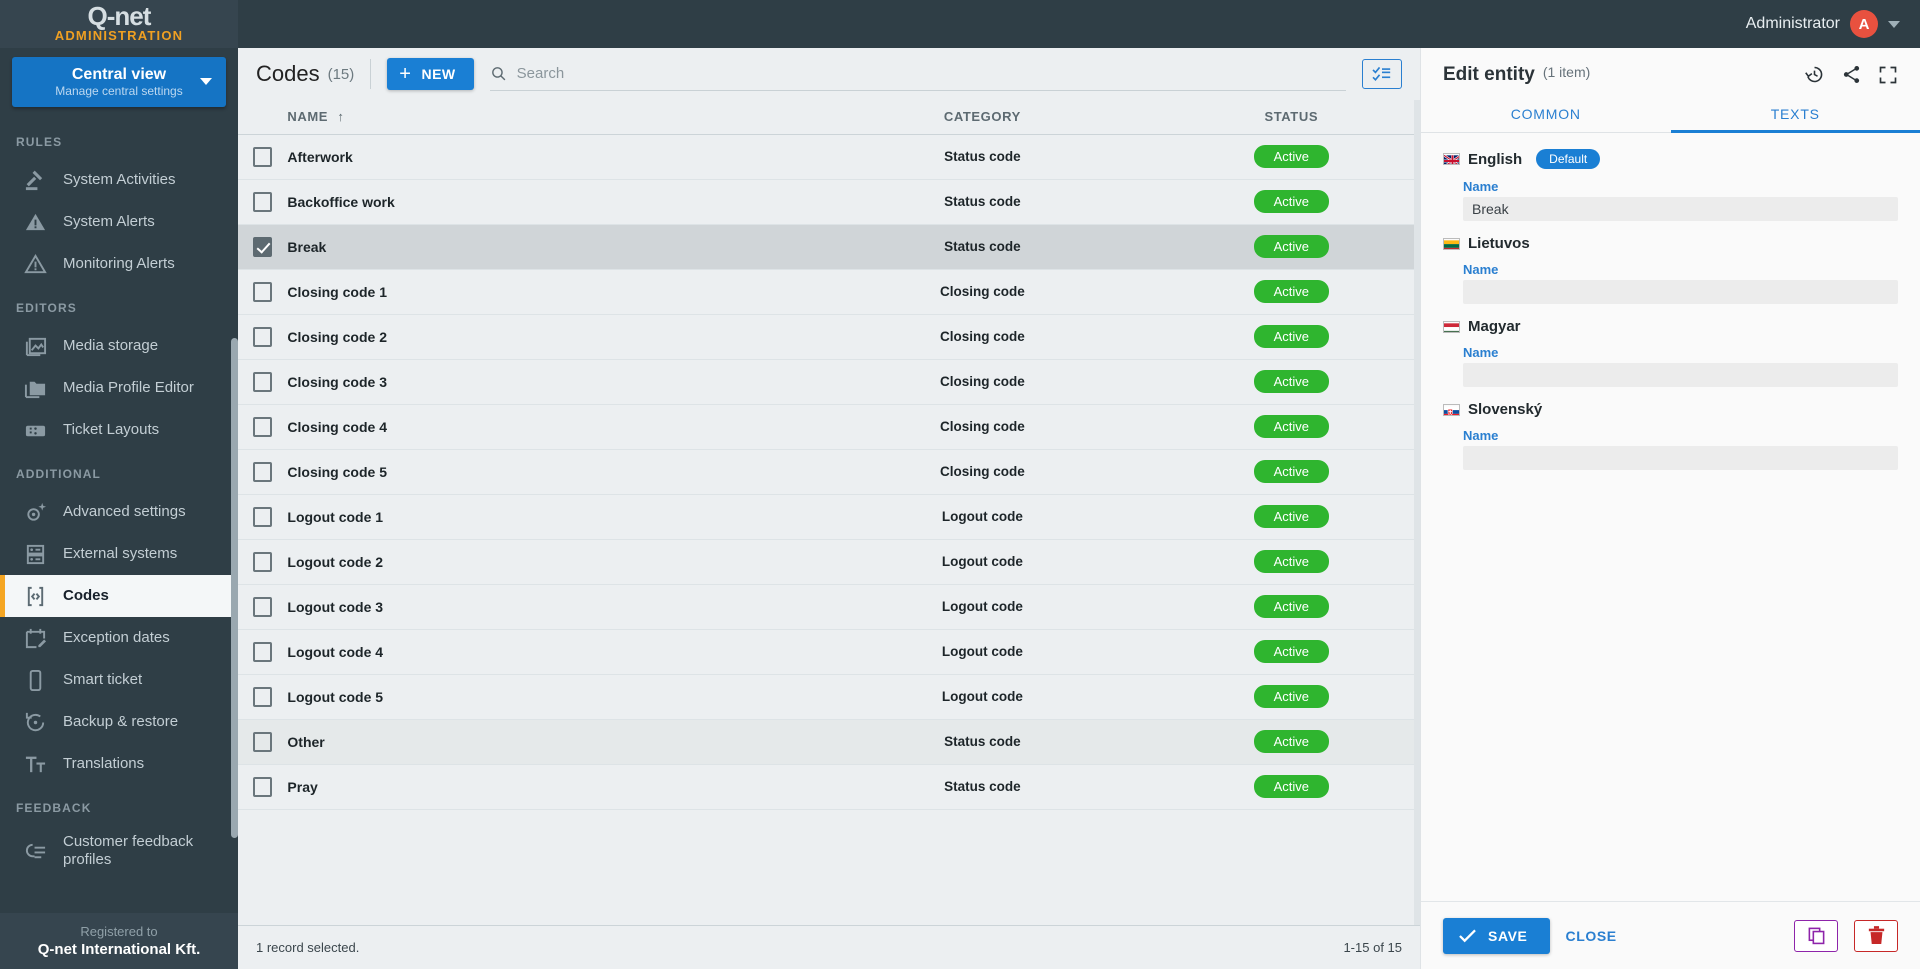 This screenshot has height=969, width=1920. I want to click on language-name: Slovenský, so click(1505, 409).